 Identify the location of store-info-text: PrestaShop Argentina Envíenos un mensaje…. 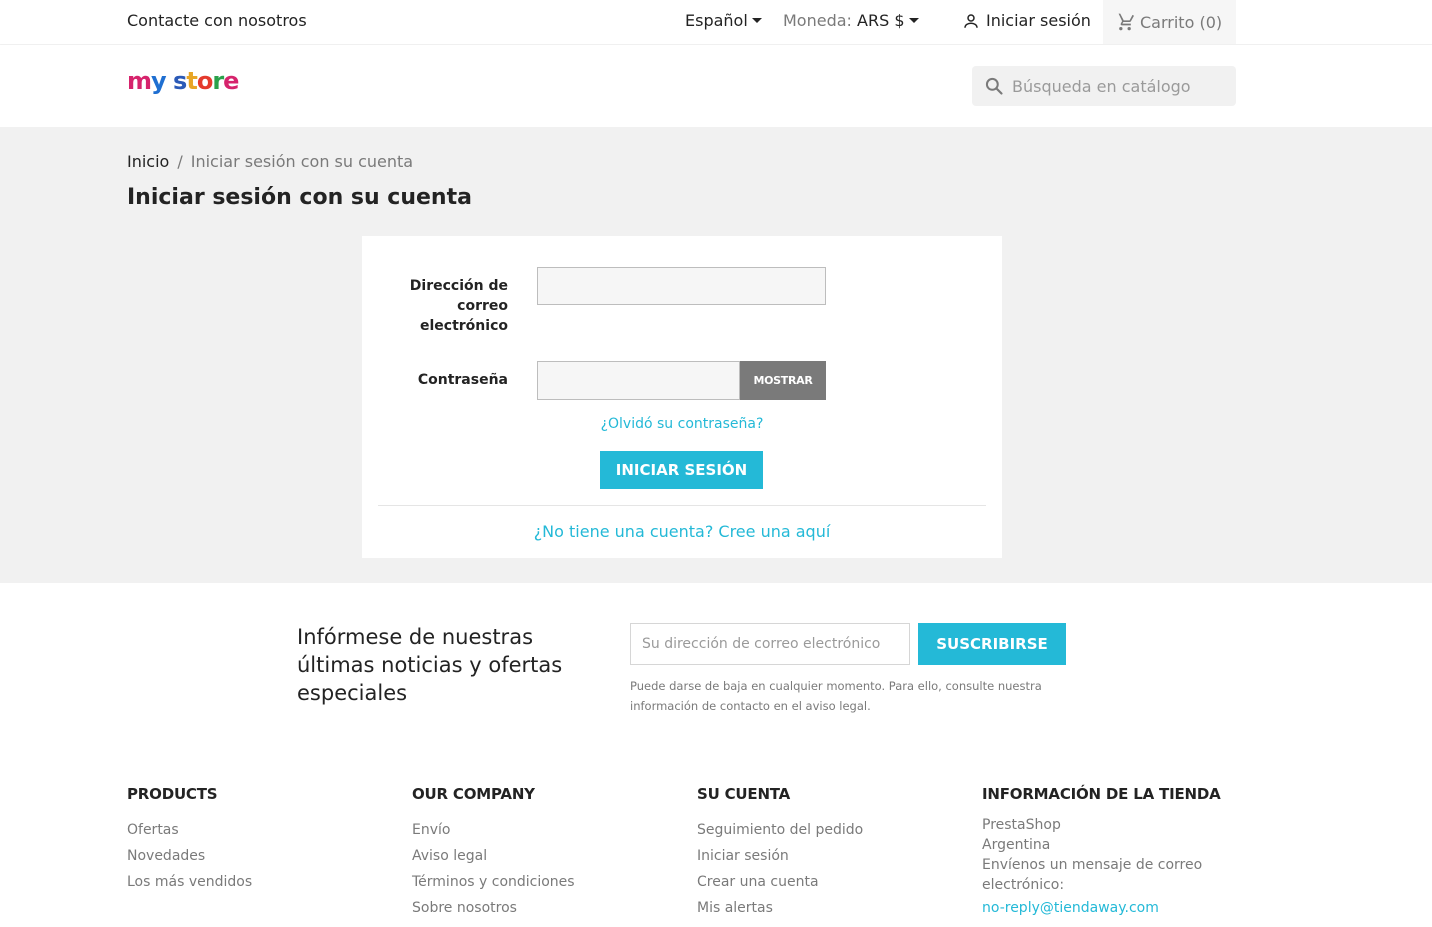
(1102, 868).